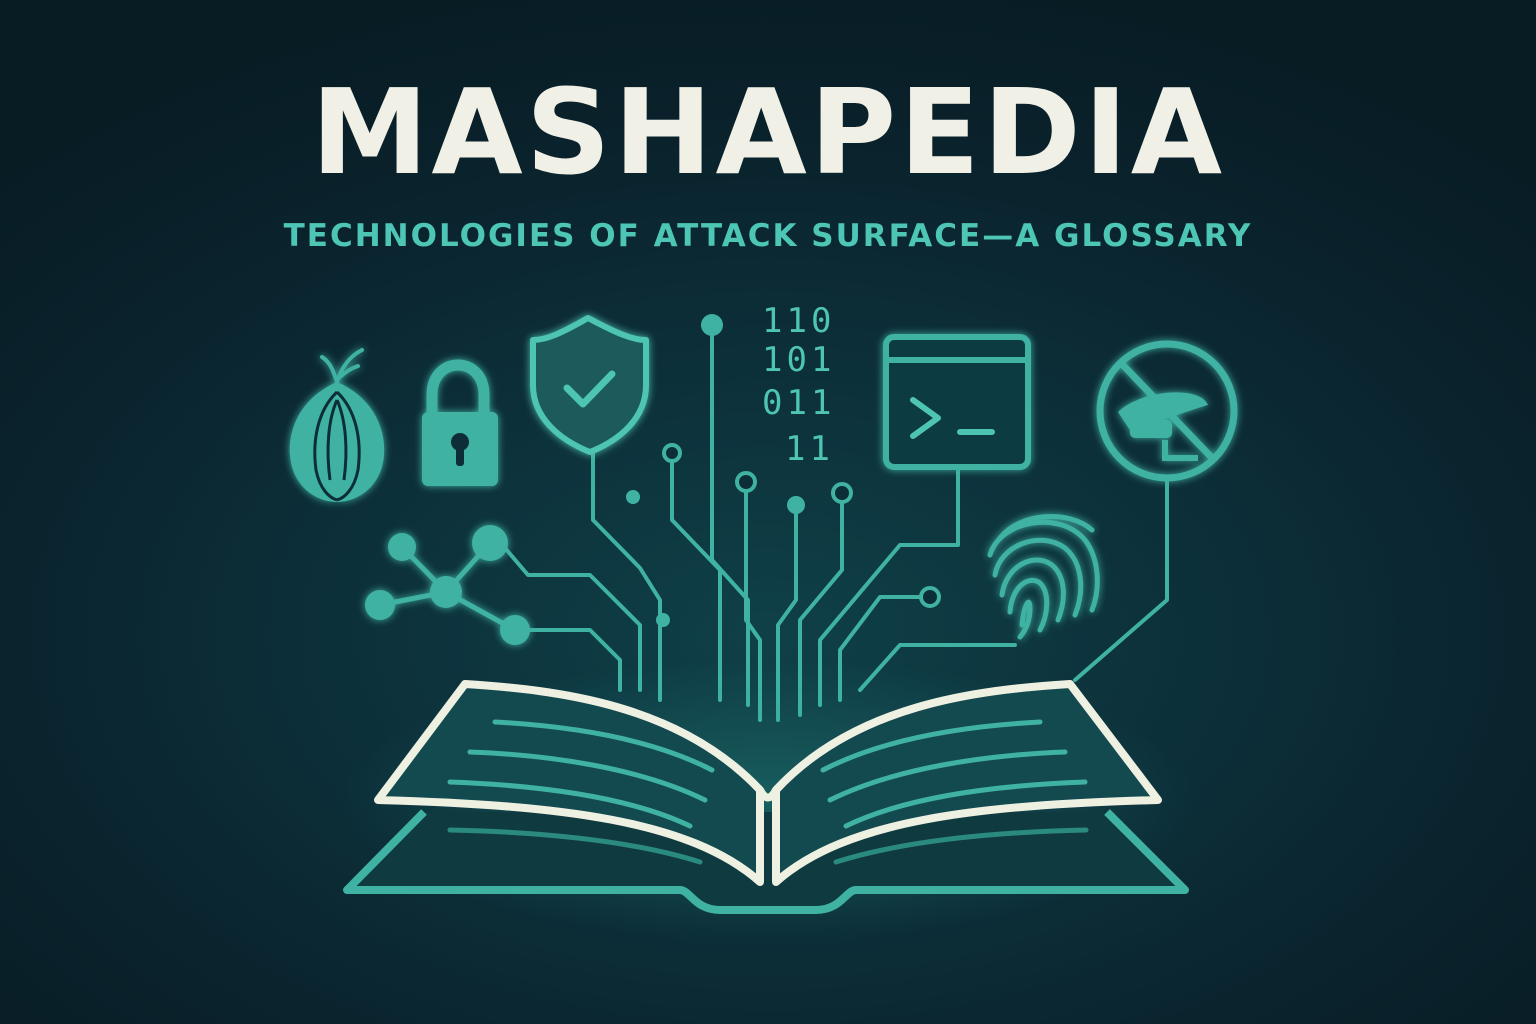 The image size is (1536, 1024). Describe the element at coordinates (1167, 411) in the screenshot. I see `no-surveillance-camera-icon` at that location.